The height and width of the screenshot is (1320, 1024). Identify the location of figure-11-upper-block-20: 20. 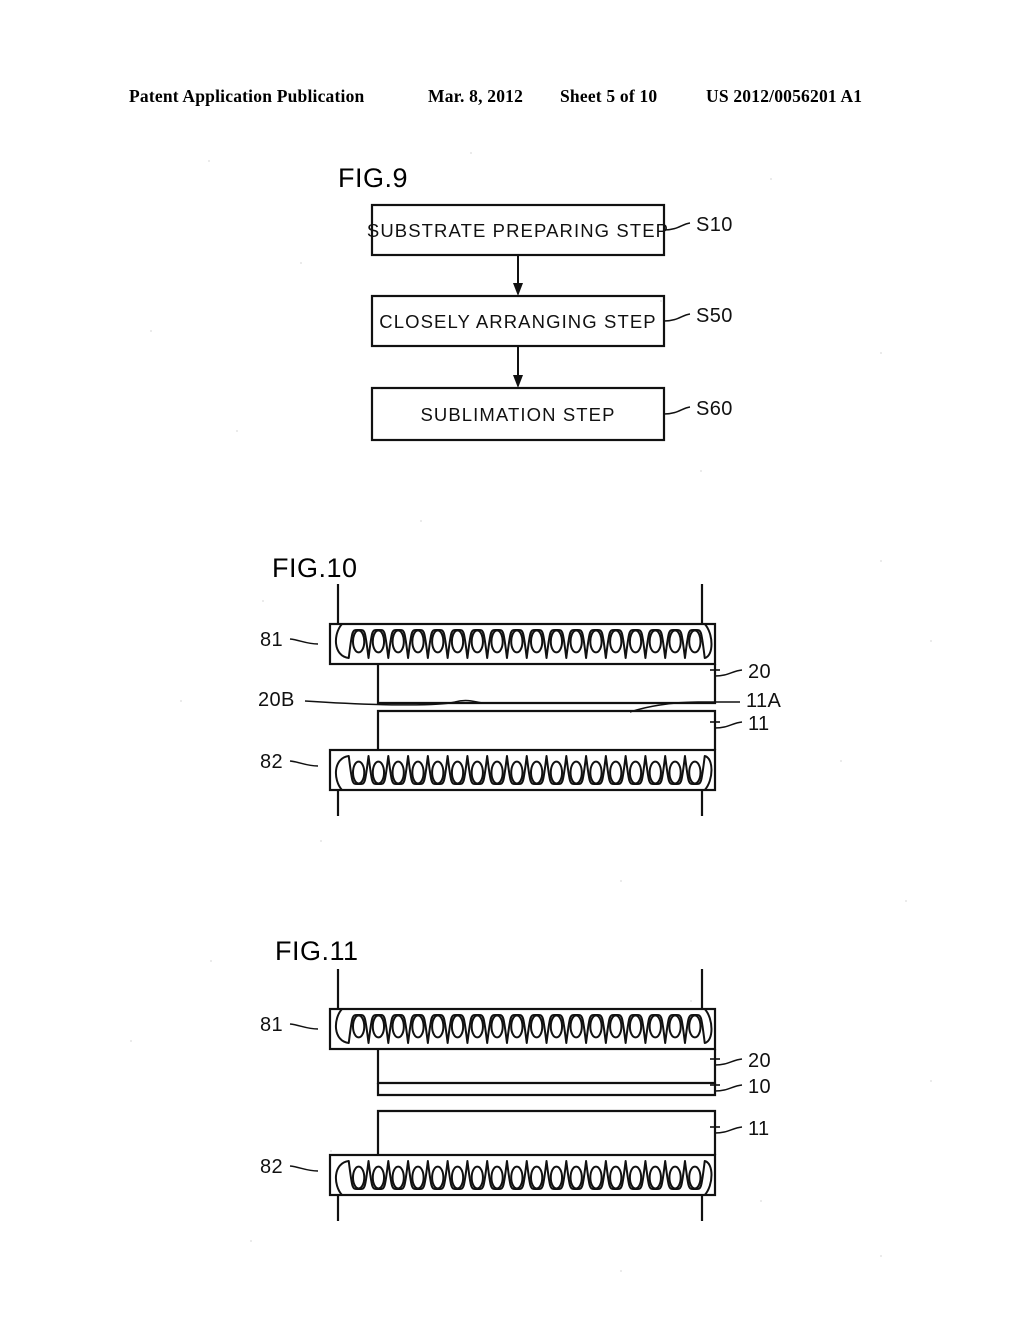
(573, 1067).